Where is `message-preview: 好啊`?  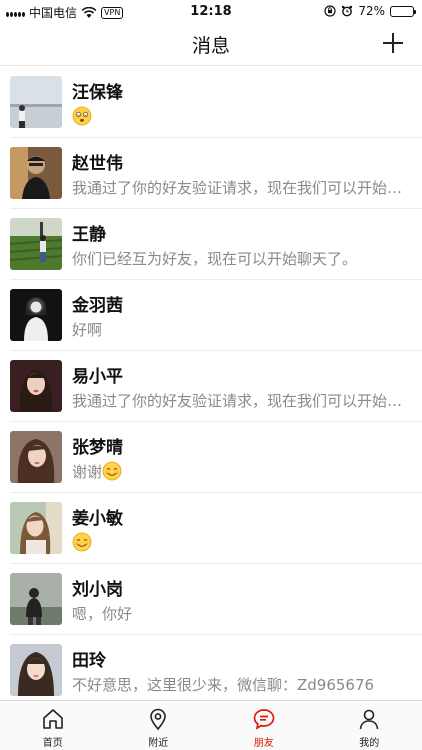 message-preview: 好啊 is located at coordinates (87, 330).